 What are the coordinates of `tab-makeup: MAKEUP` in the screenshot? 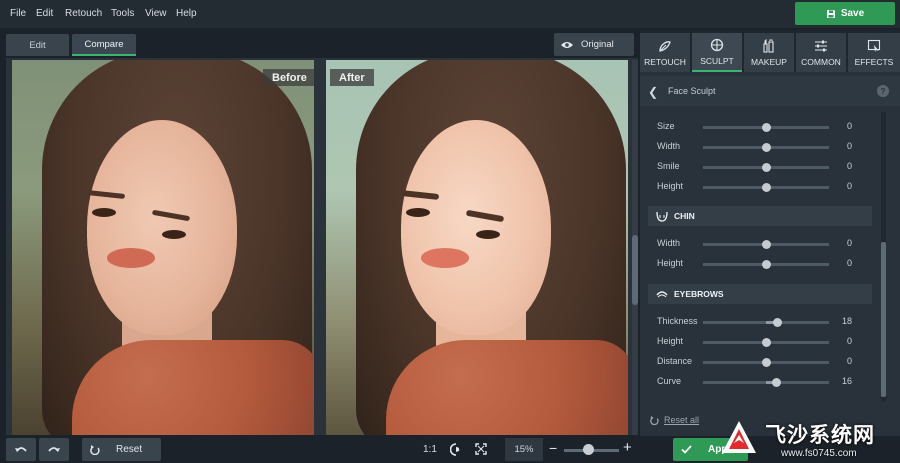 It's located at (769, 52).